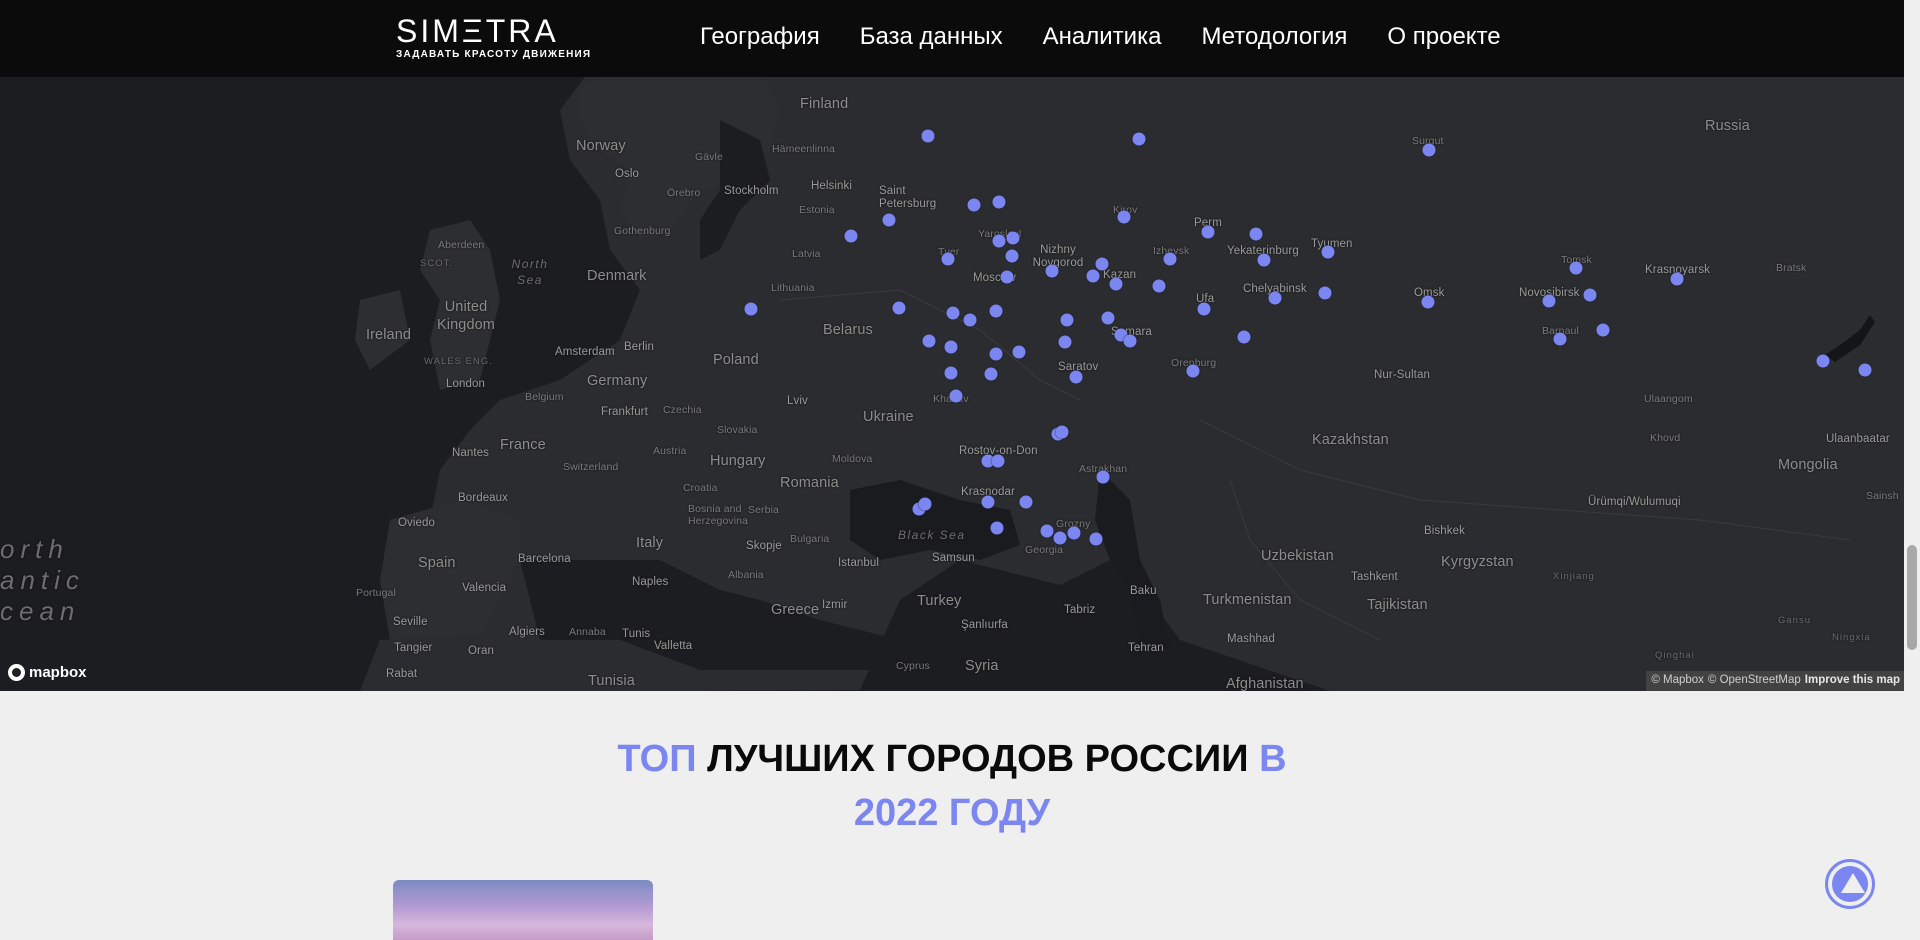  Describe the element at coordinates (389, 335) in the screenshot. I see `map-label-ireland: Ireland` at that location.